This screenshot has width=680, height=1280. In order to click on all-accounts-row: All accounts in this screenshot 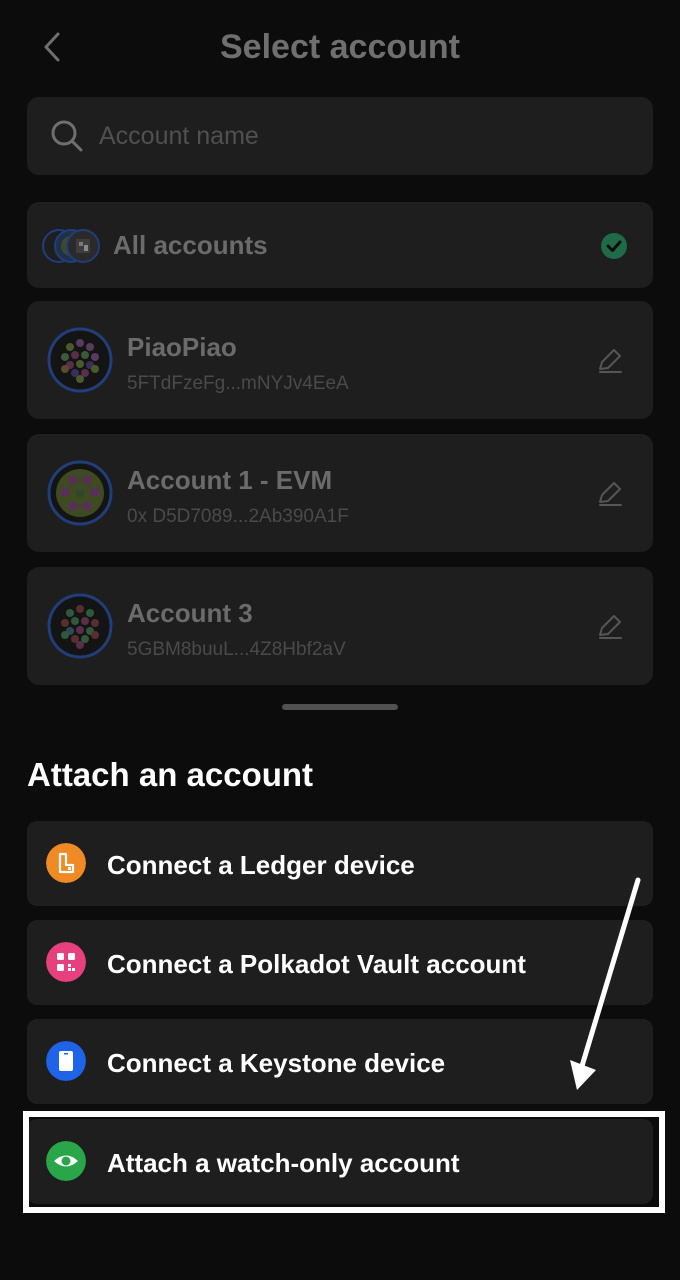, I will do `click(340, 245)`.